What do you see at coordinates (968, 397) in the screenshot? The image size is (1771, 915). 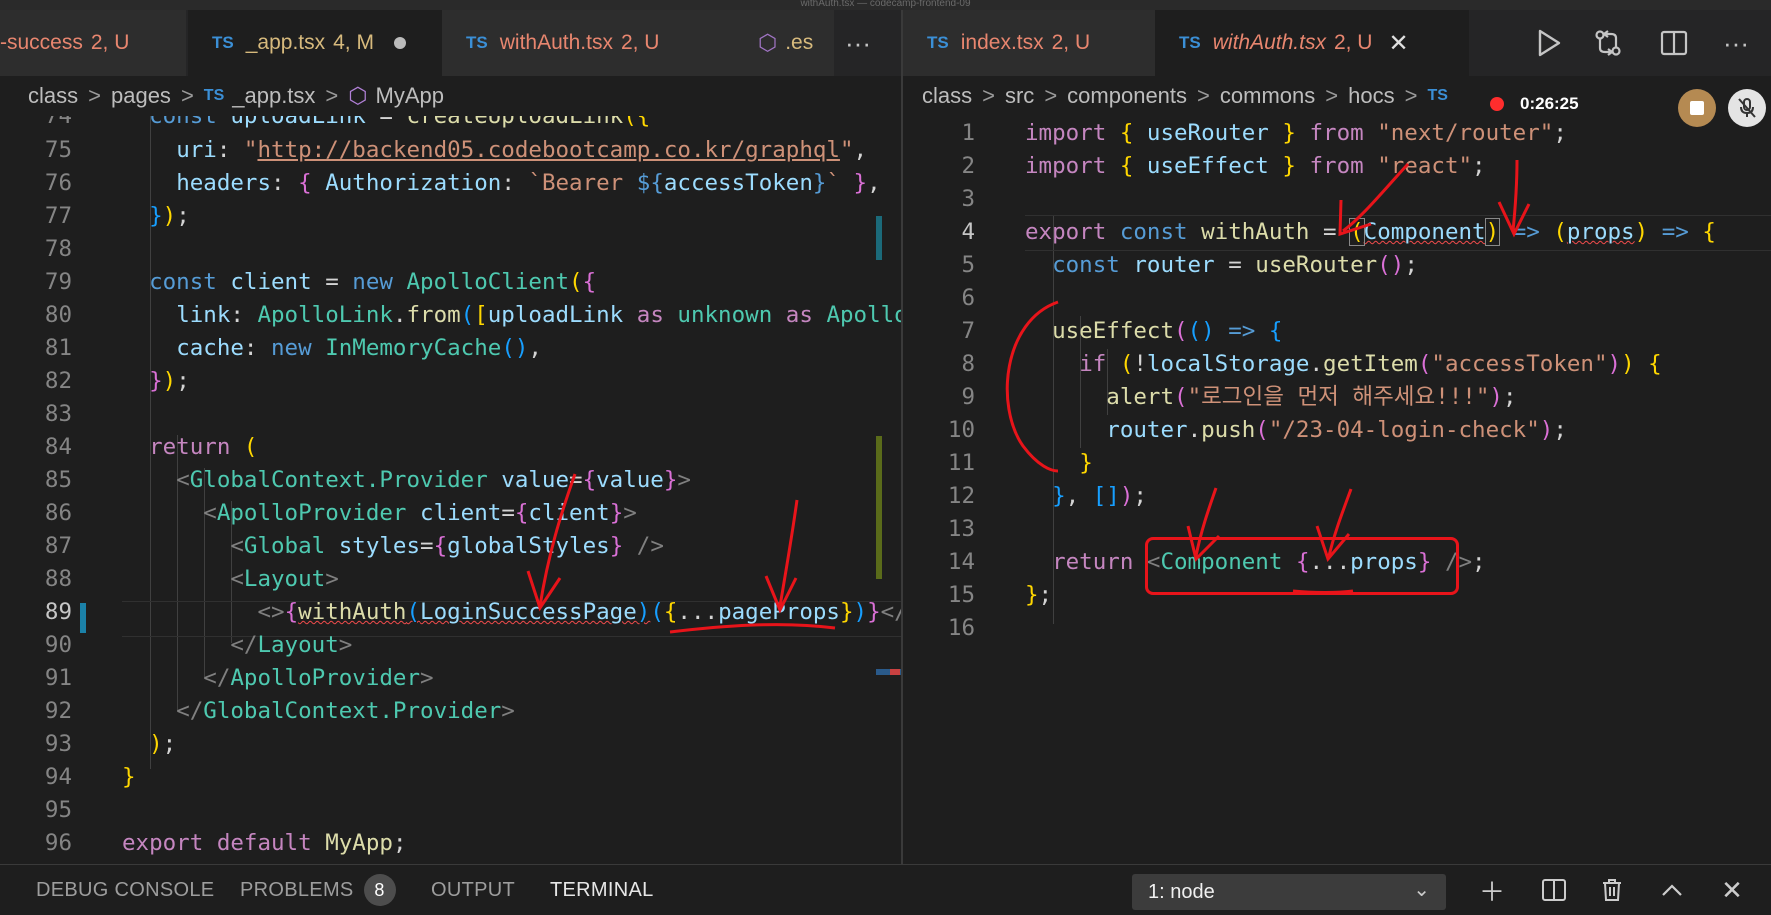 I see `line-number: 9` at bounding box center [968, 397].